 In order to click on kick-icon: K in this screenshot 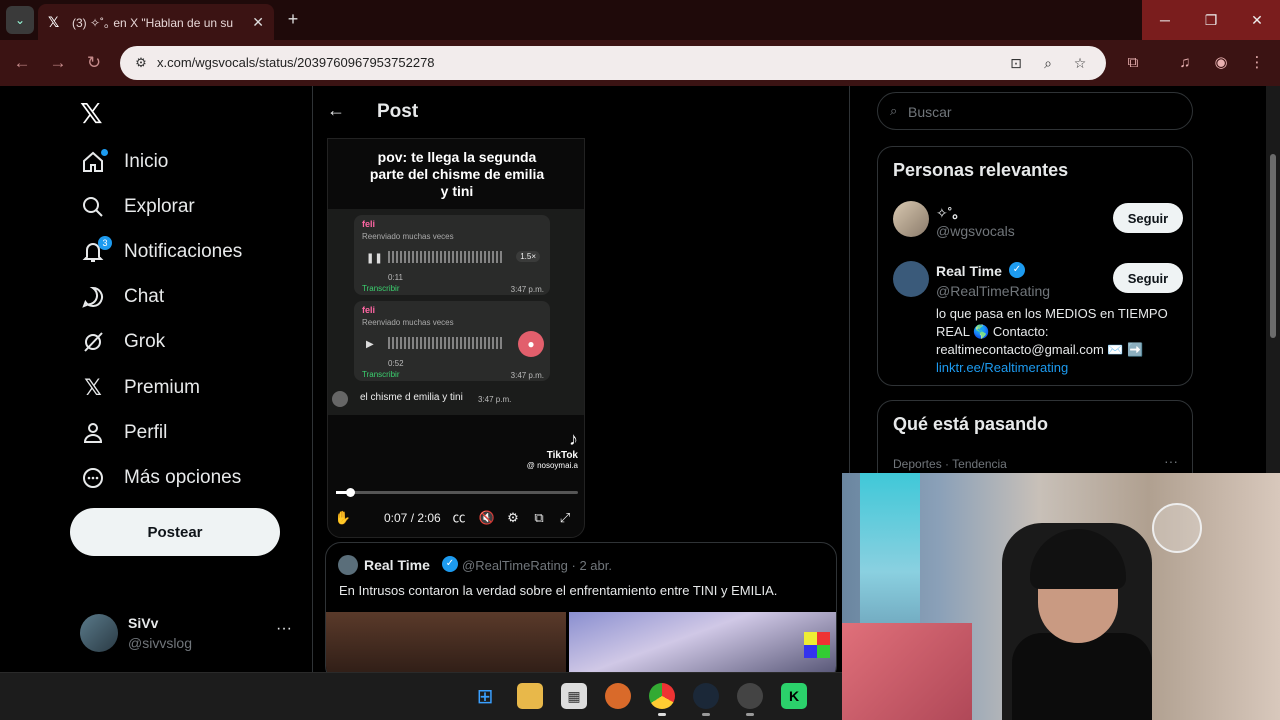, I will do `click(794, 696)`.